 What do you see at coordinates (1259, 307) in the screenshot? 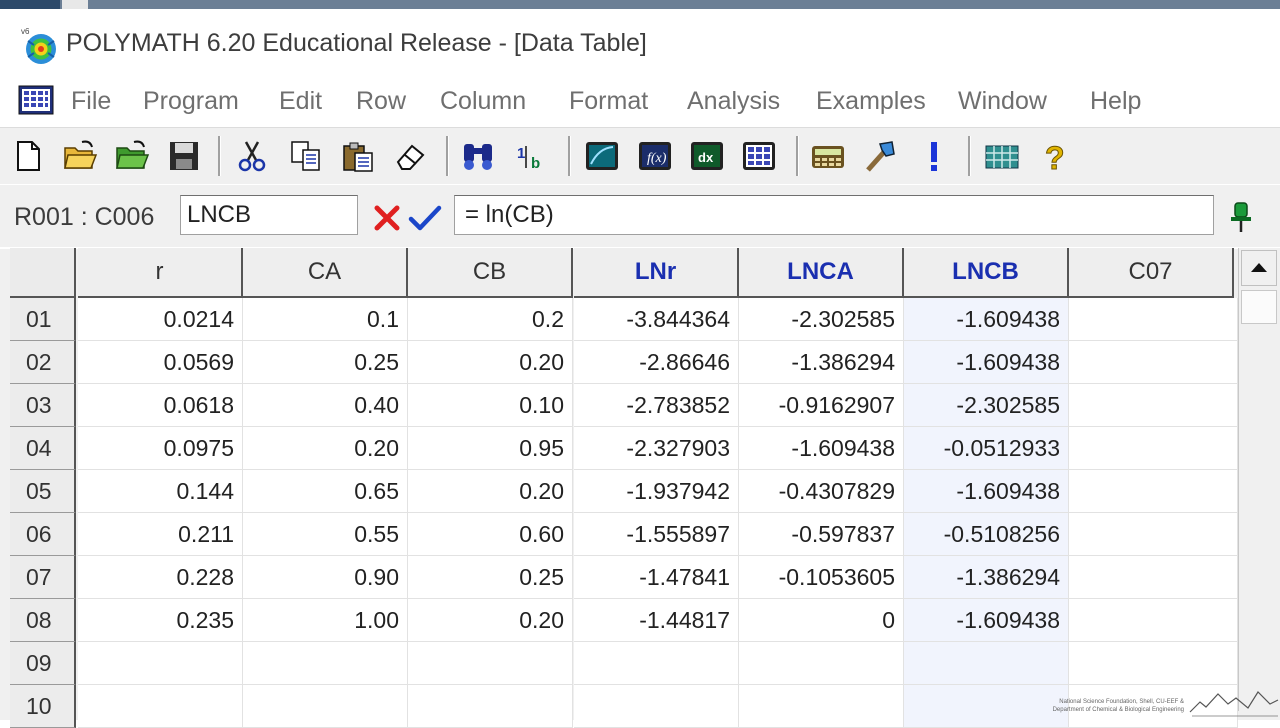
I see `scroll-thumb` at bounding box center [1259, 307].